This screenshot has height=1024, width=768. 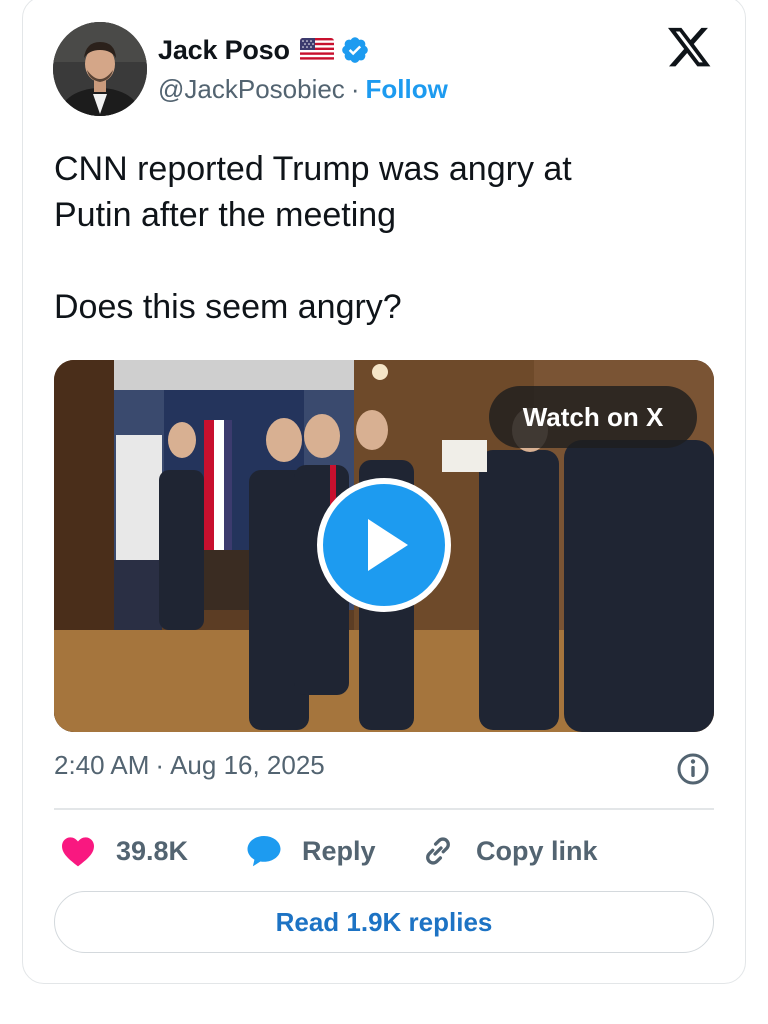 I want to click on info-icon, so click(x=693, y=769).